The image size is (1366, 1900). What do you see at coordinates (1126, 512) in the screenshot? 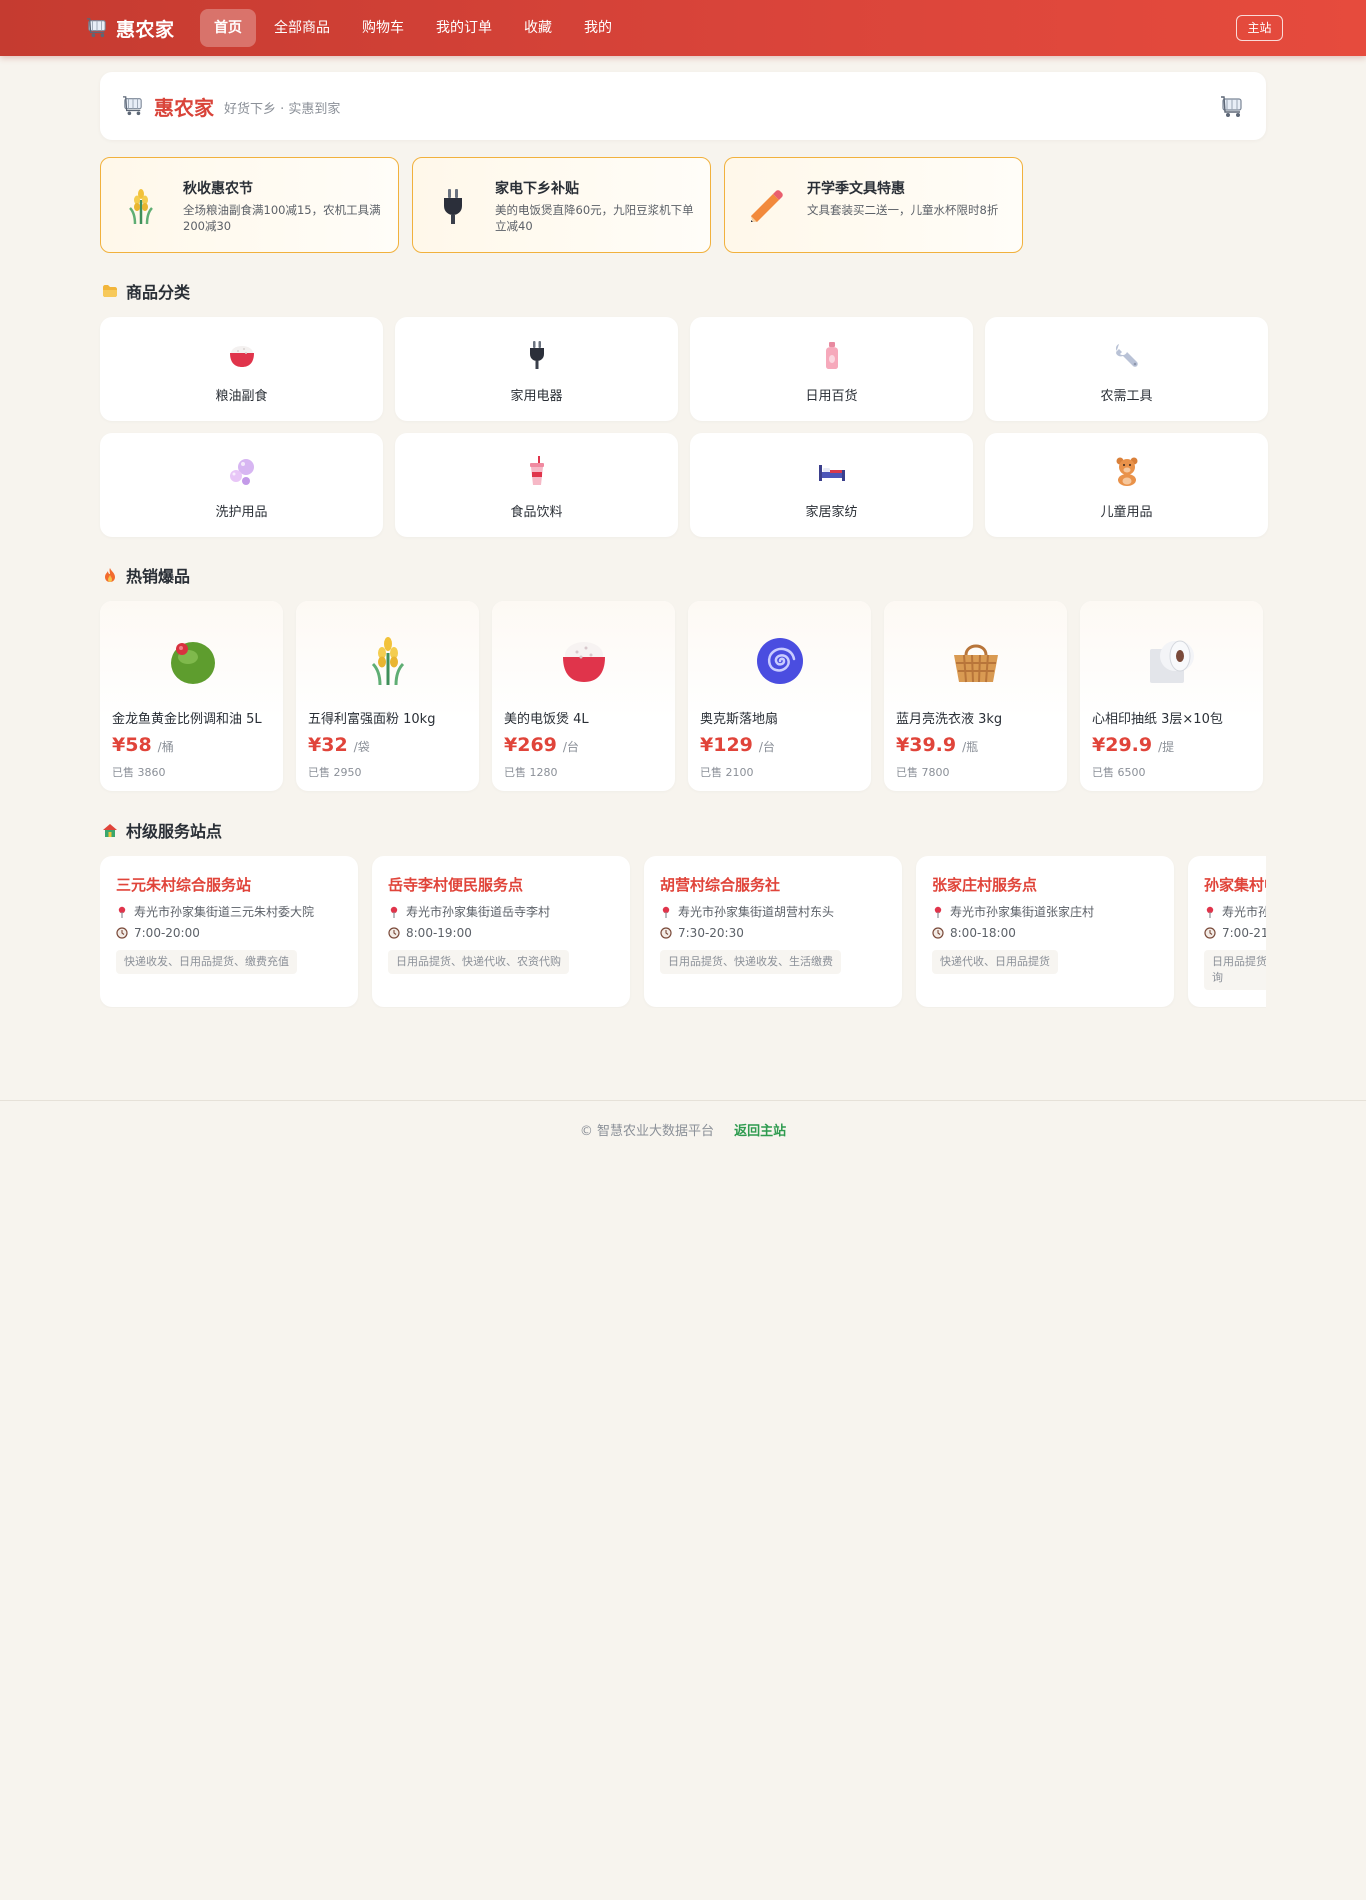
I see `category-label: 儿童用品` at bounding box center [1126, 512].